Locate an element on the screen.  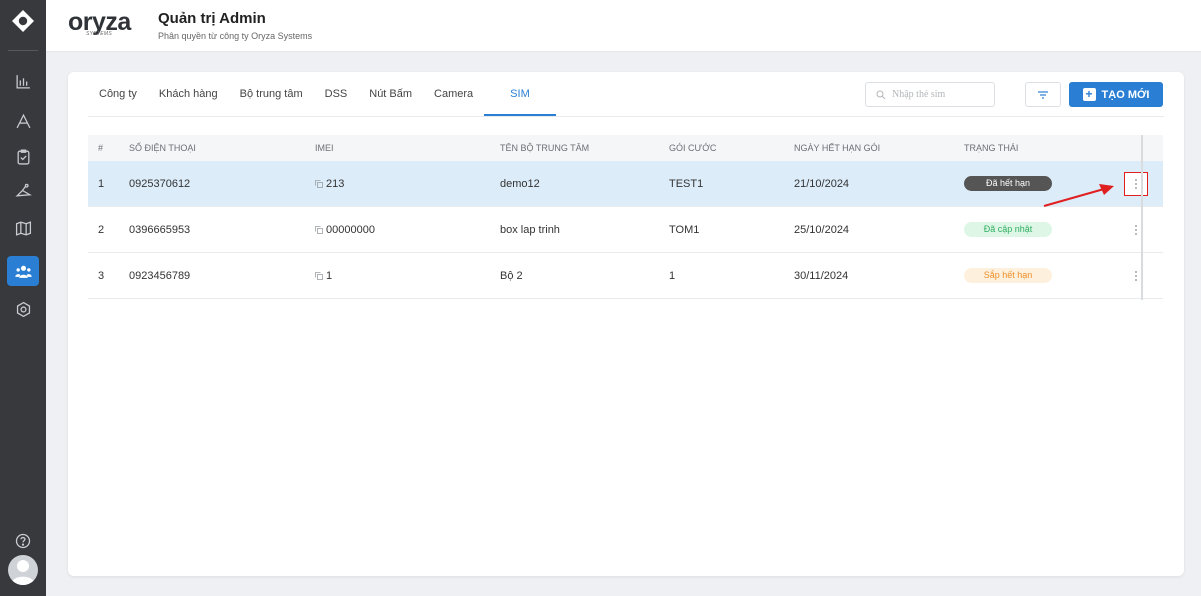
clipboard-check-icon is located at coordinates (23, 156).